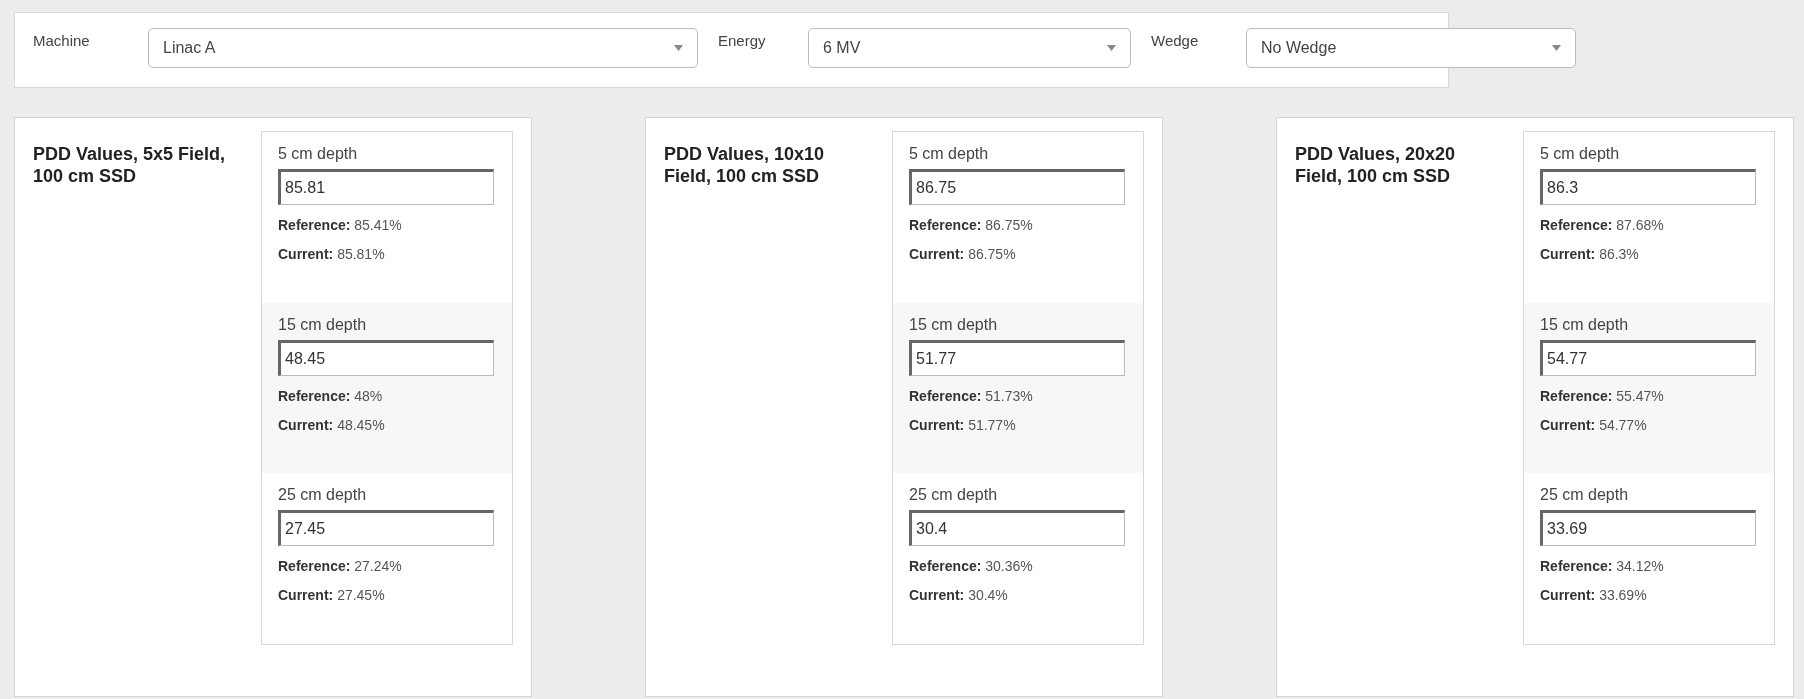 The height and width of the screenshot is (699, 1804). Describe the element at coordinates (386, 187) in the screenshot. I see `depth-input: 85.81` at that location.